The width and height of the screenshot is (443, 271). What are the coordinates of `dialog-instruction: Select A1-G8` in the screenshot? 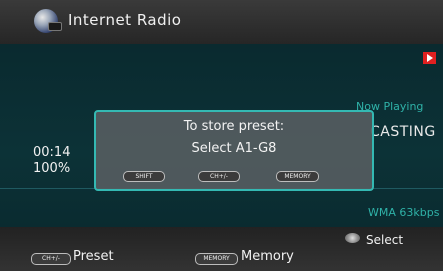 It's located at (234, 148).